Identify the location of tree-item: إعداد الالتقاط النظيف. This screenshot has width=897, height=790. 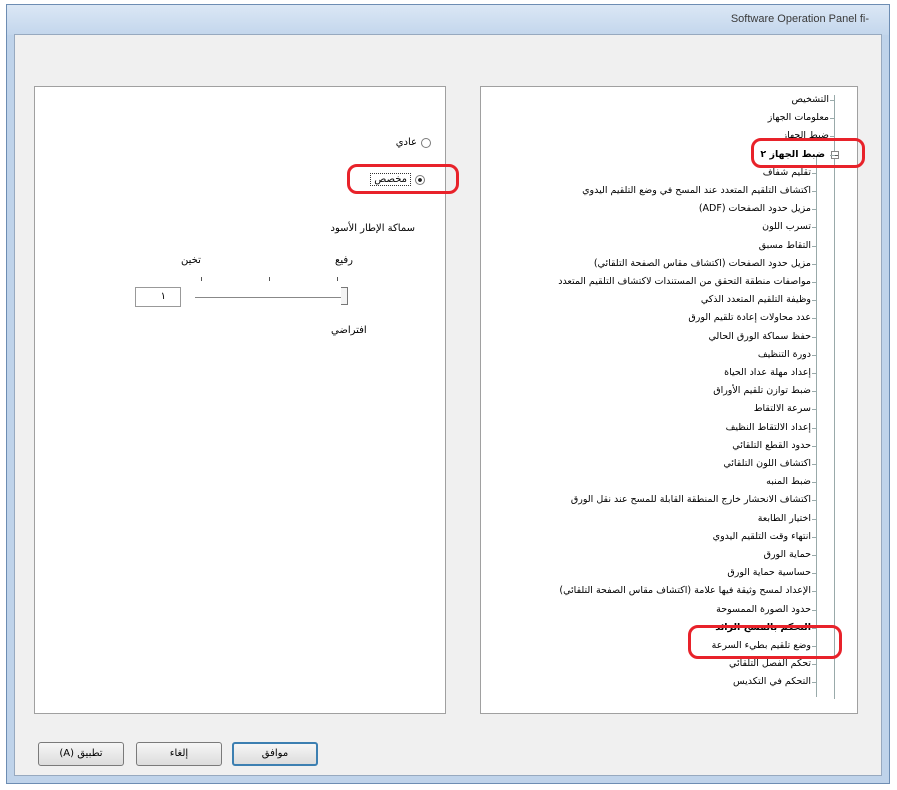
(768, 428).